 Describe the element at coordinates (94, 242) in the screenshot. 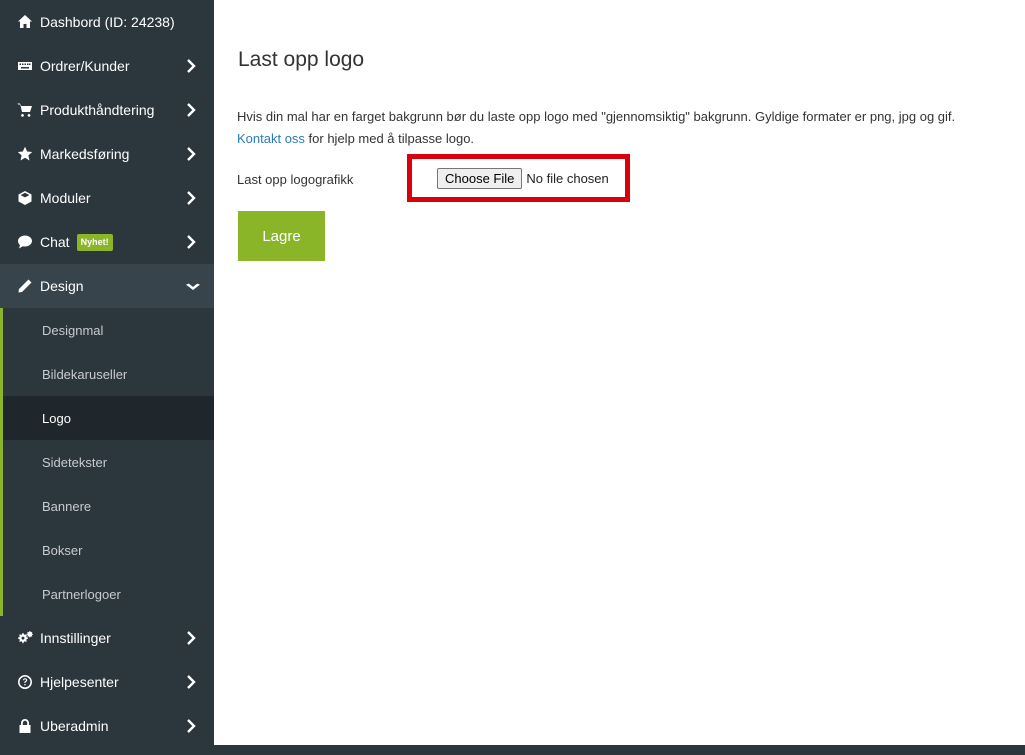

I see `new-badge: Nyhet!` at that location.